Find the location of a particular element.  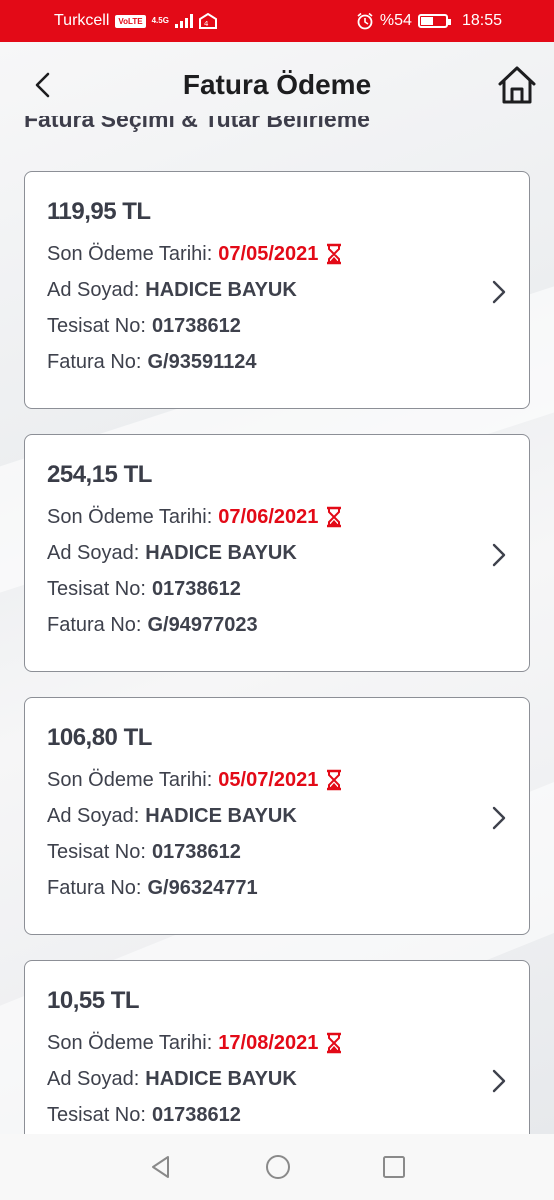

due-date-row: Son Ödeme Tarihi: 07/06/2021 is located at coordinates (277, 517).